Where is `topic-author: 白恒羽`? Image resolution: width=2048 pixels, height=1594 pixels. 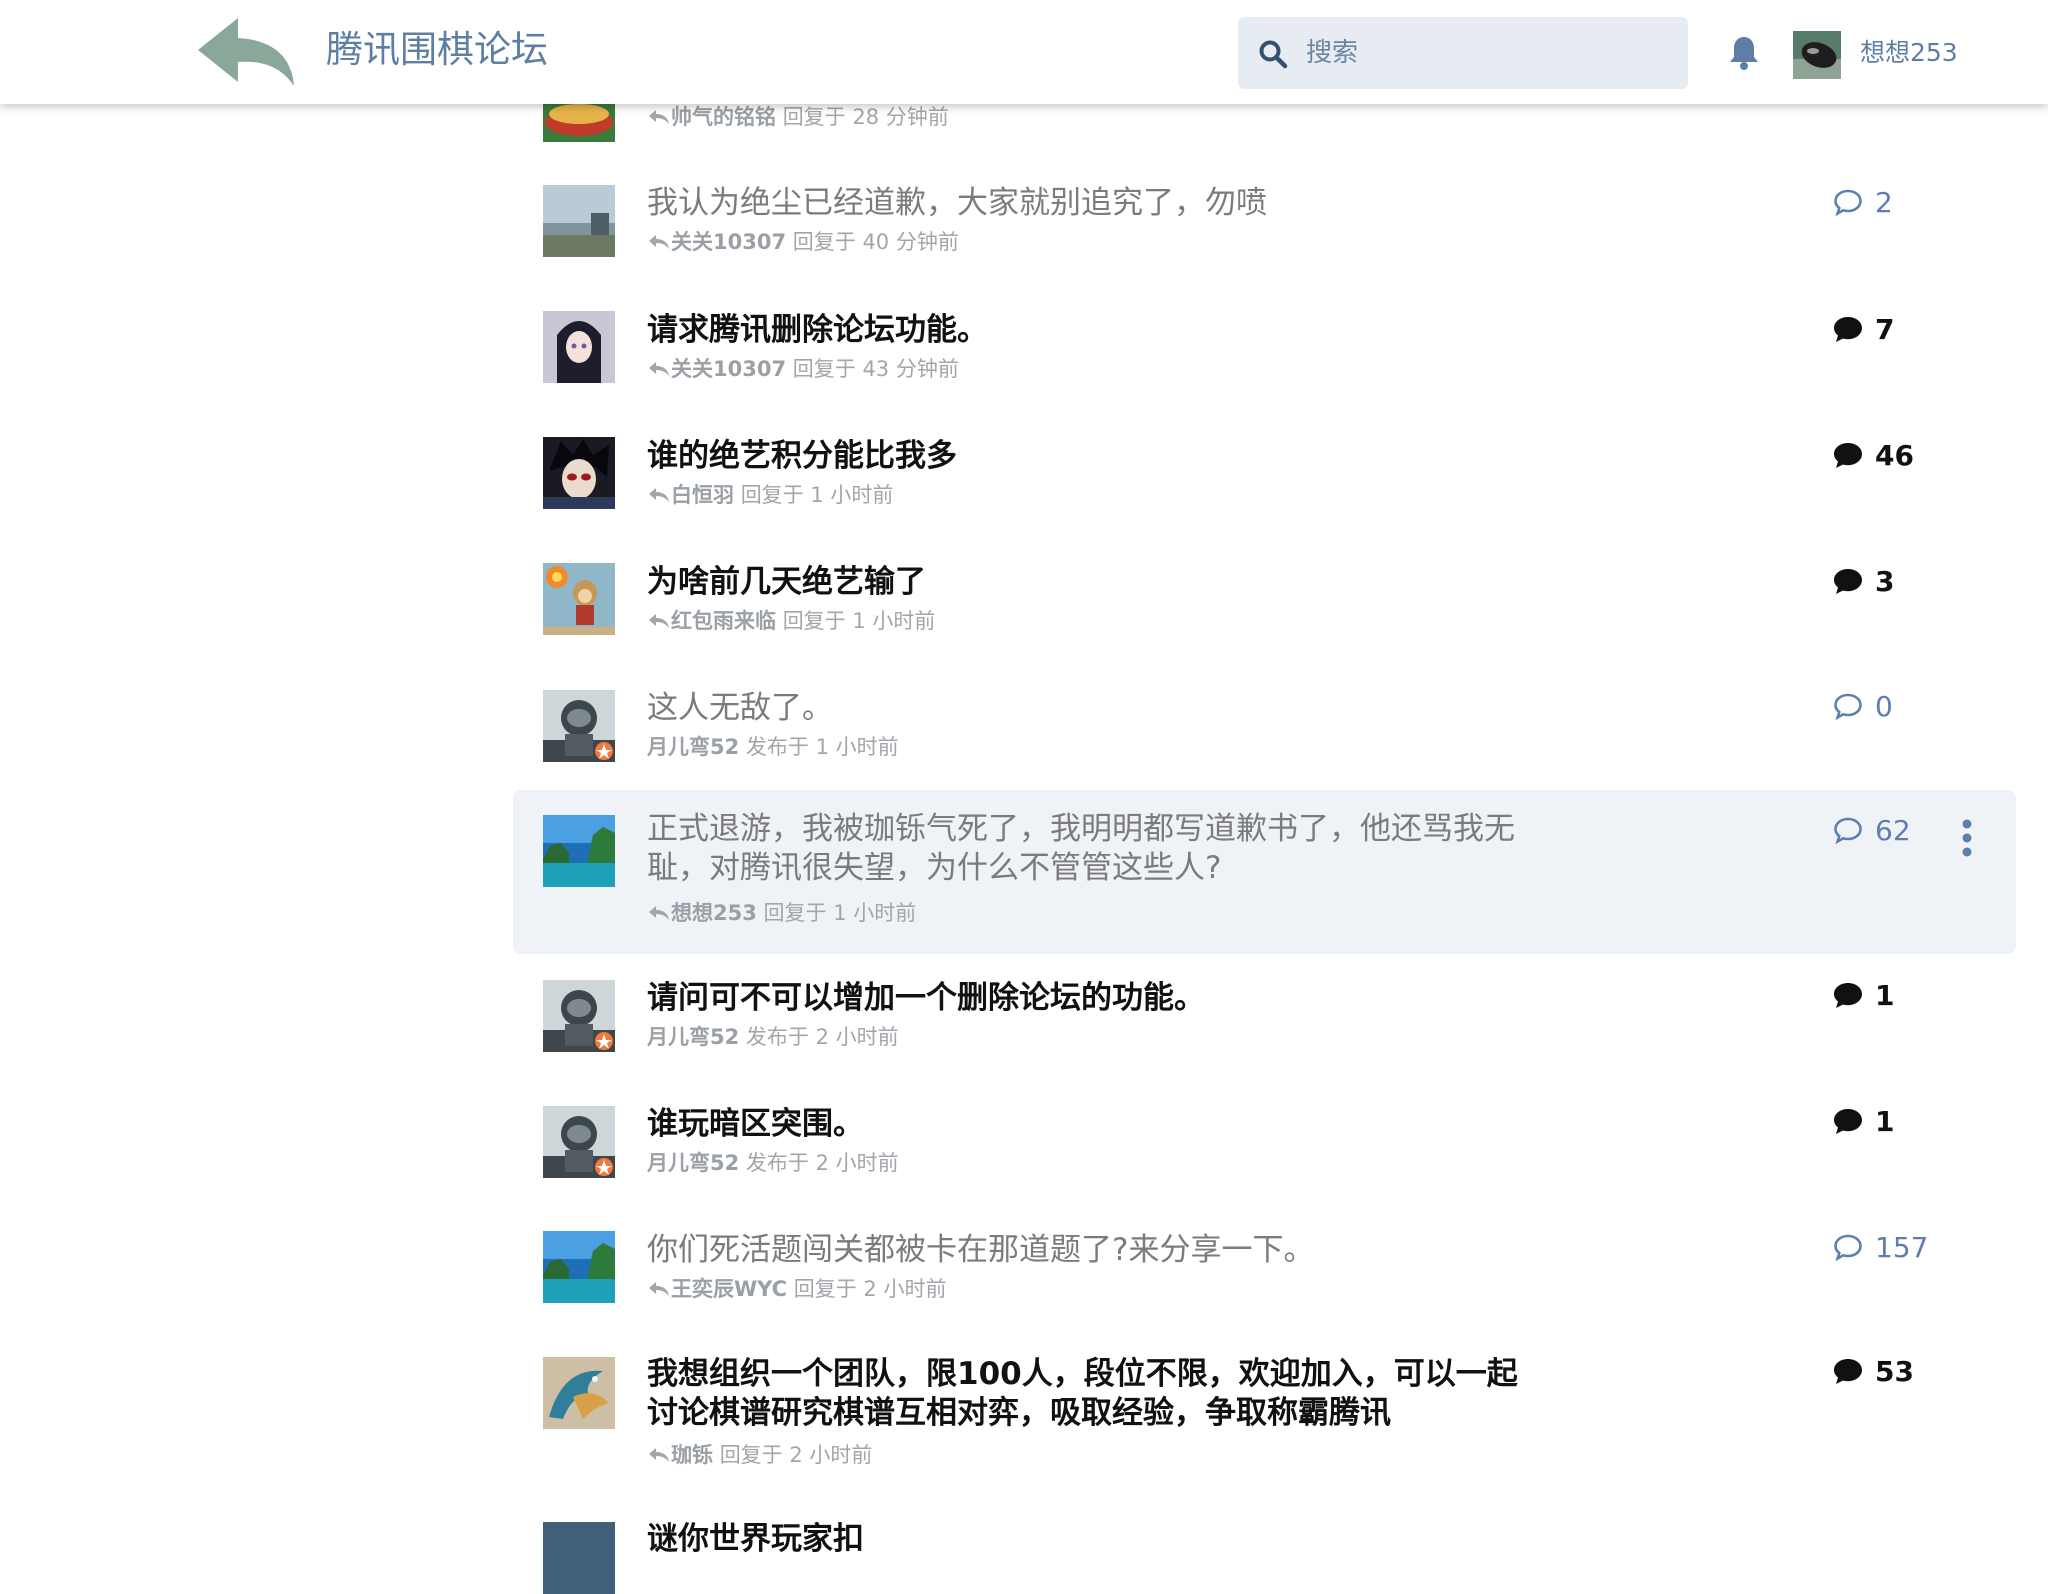 topic-author: 白恒羽 is located at coordinates (702, 495).